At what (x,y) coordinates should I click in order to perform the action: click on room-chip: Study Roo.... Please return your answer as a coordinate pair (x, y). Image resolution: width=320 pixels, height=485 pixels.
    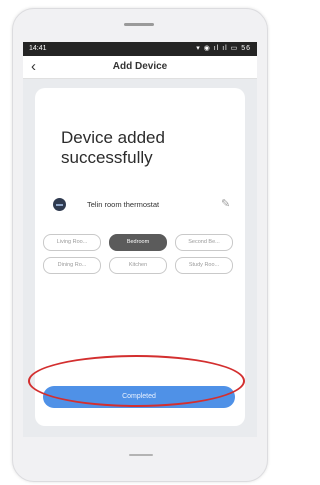
    Looking at the image, I should click on (204, 265).